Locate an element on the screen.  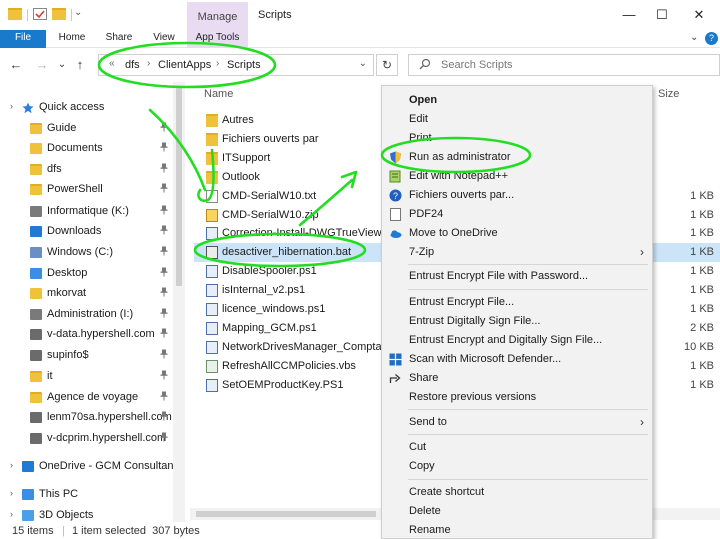
sidebar-item: dfs is located at coordinates (86, 170).